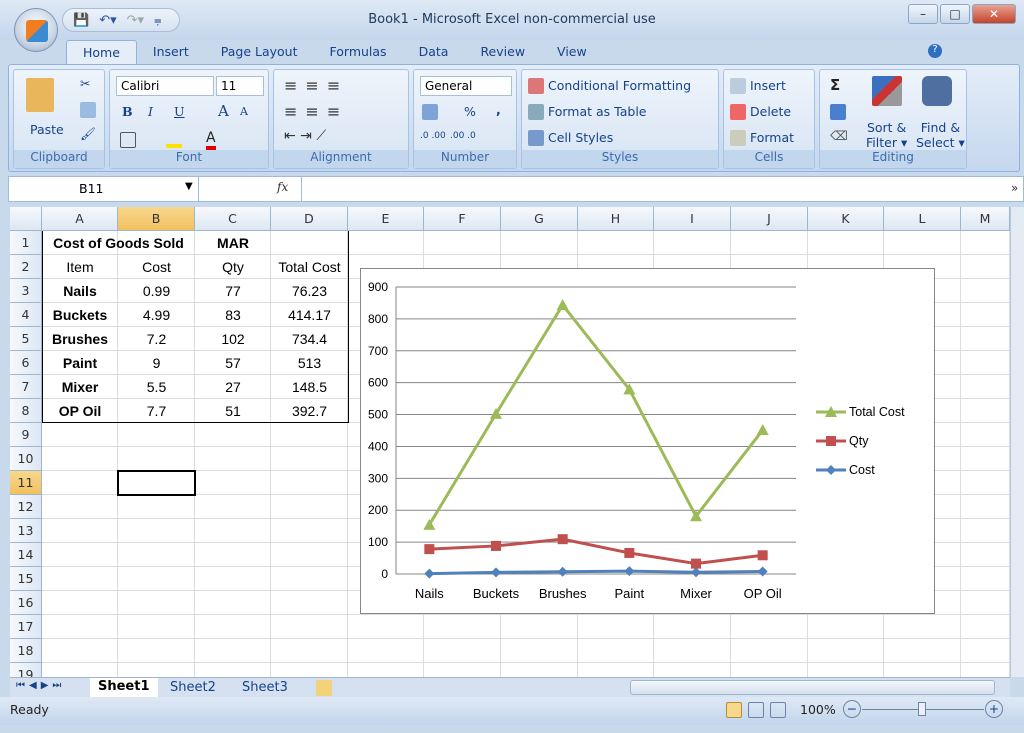 Image resolution: width=1024 pixels, height=733 pixels. What do you see at coordinates (233, 219) in the screenshot?
I see `column-header-C: C` at bounding box center [233, 219].